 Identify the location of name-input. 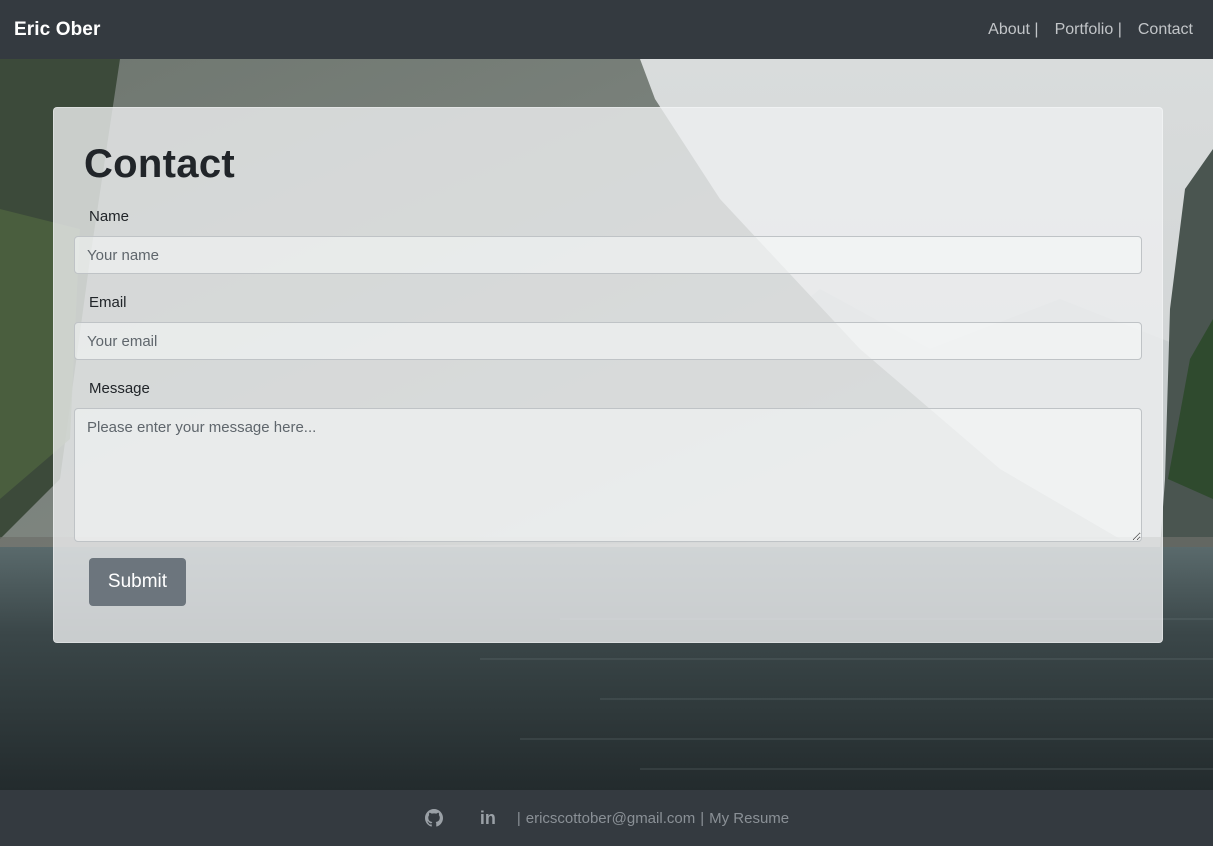
(608, 255).